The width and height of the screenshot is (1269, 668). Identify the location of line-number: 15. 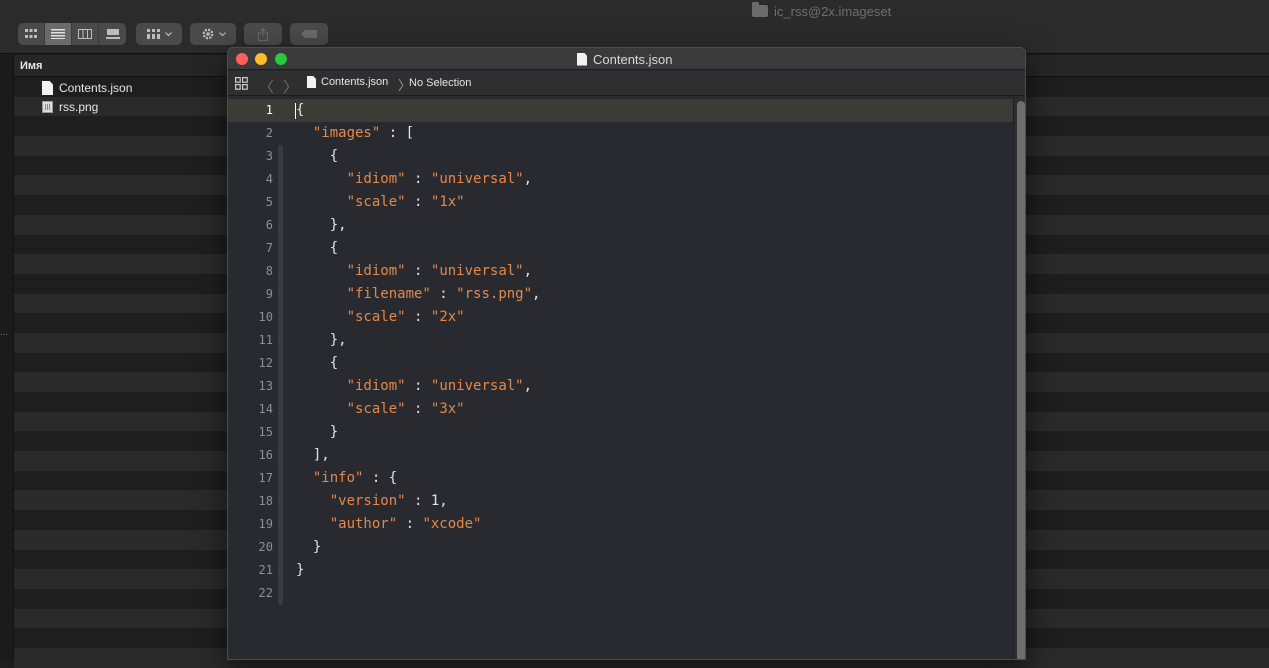
(265, 432).